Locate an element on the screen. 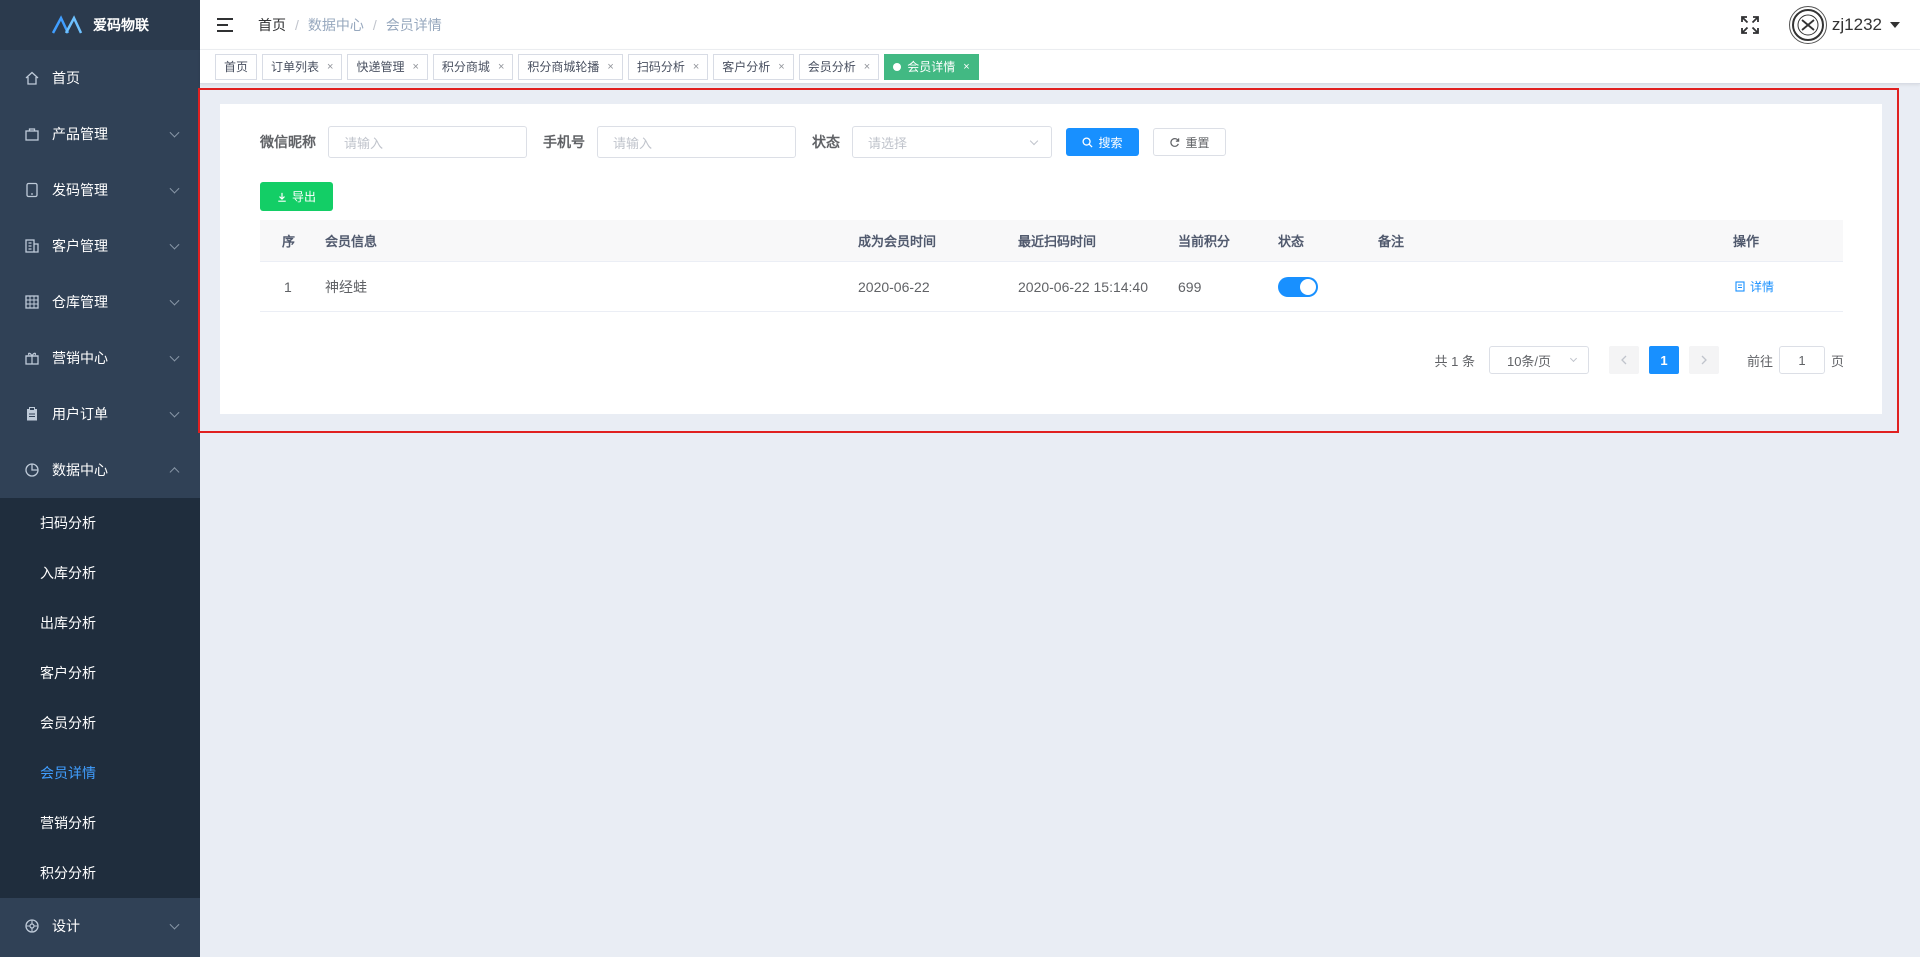 This screenshot has height=957, width=1920. search-button: 搜索 is located at coordinates (1102, 142).